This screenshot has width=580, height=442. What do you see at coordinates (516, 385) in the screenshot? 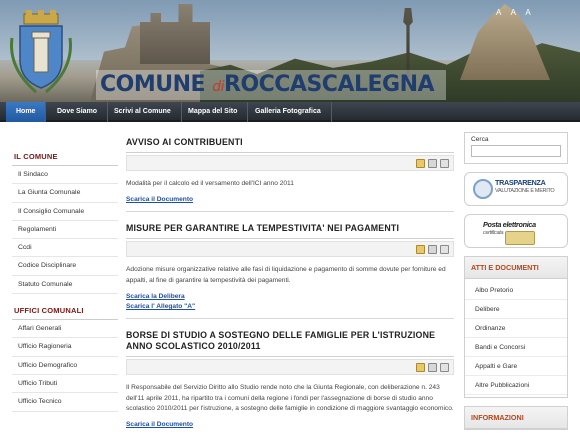
I see `menu-item: Altre Pubblicazioni` at bounding box center [516, 385].